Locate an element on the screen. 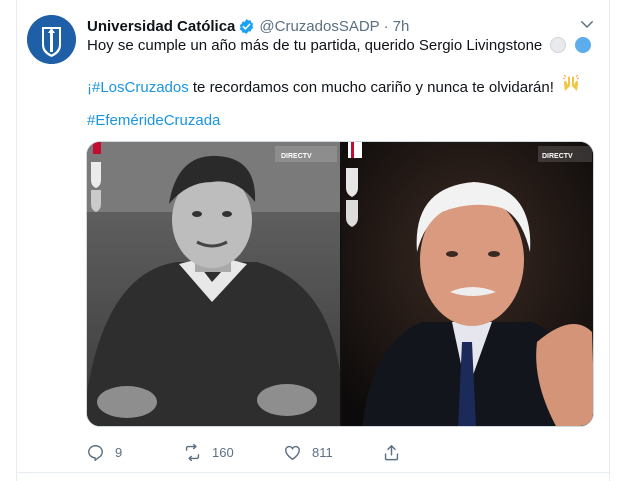 This screenshot has height=481, width=618. retweet-icon is located at coordinates (192, 452).